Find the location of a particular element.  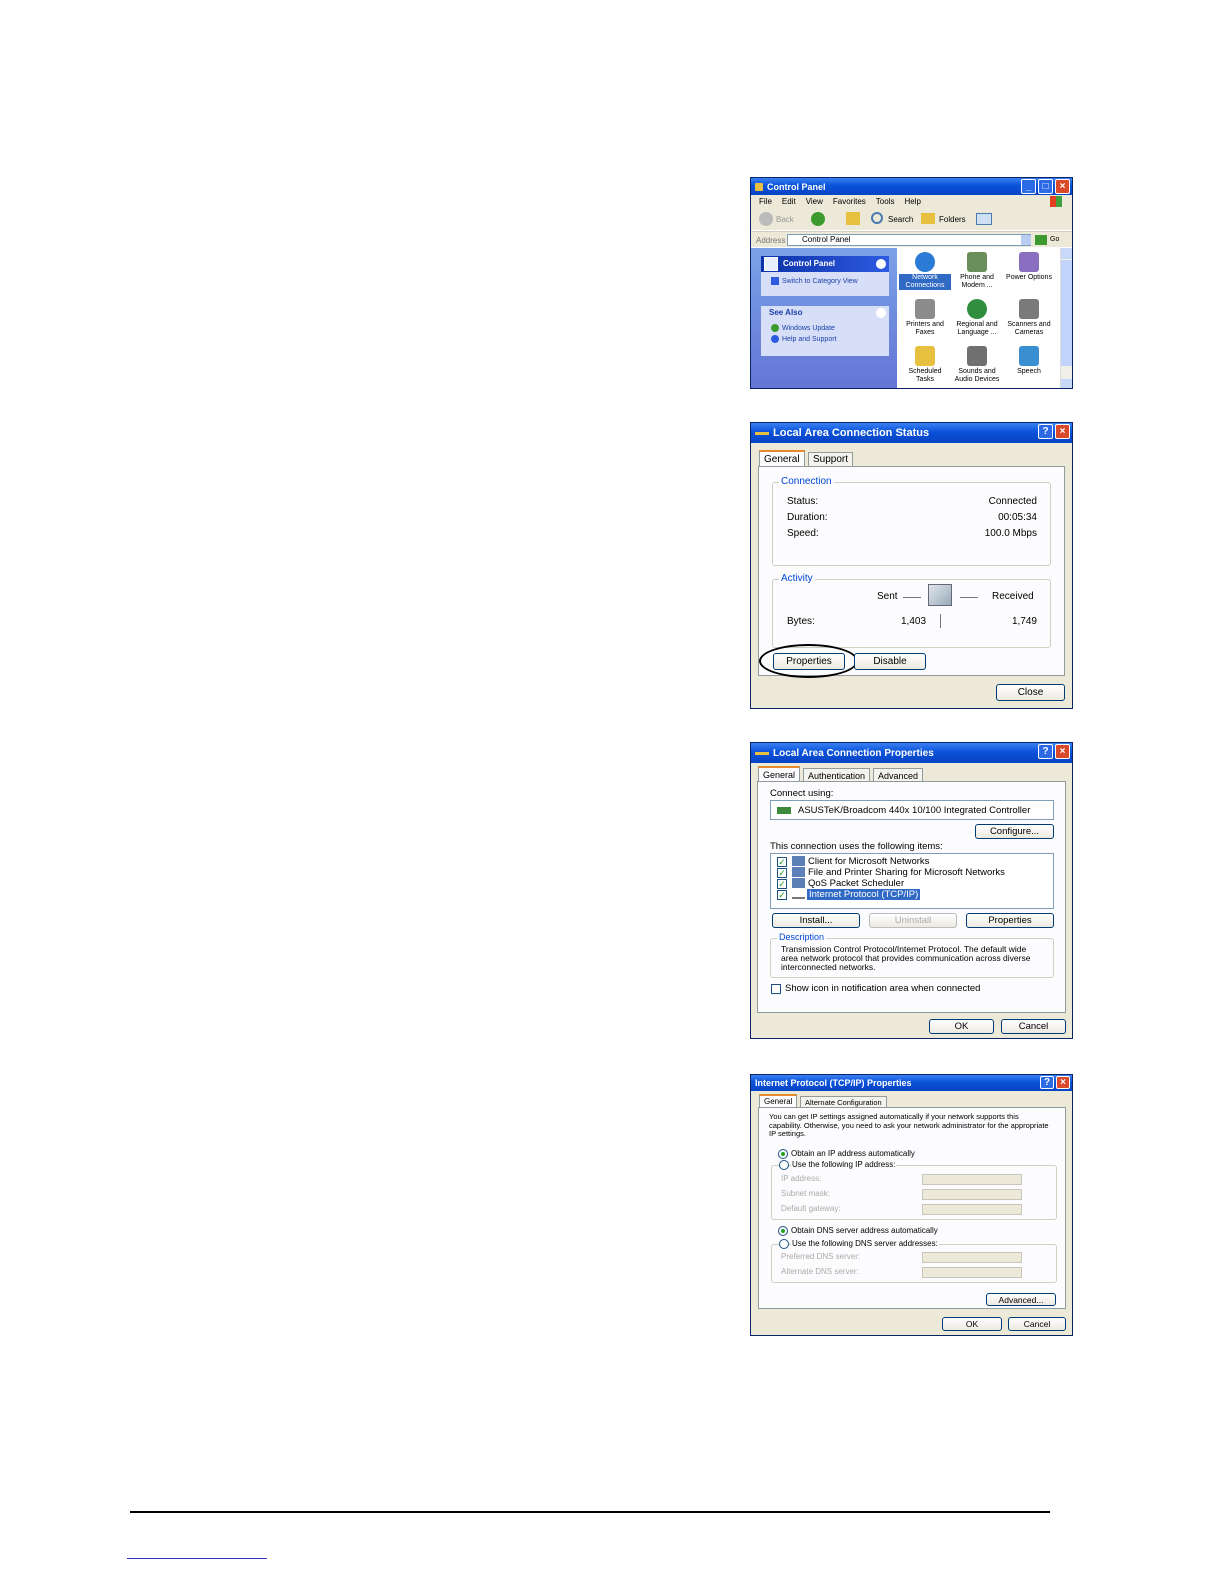

folders-label: Folders is located at coordinates (952, 219).